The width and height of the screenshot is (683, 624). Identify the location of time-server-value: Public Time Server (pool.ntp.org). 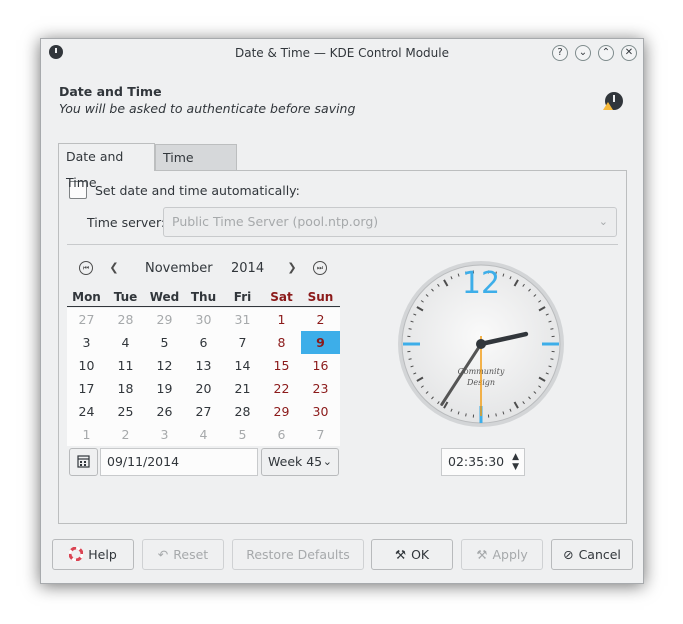
(275, 221).